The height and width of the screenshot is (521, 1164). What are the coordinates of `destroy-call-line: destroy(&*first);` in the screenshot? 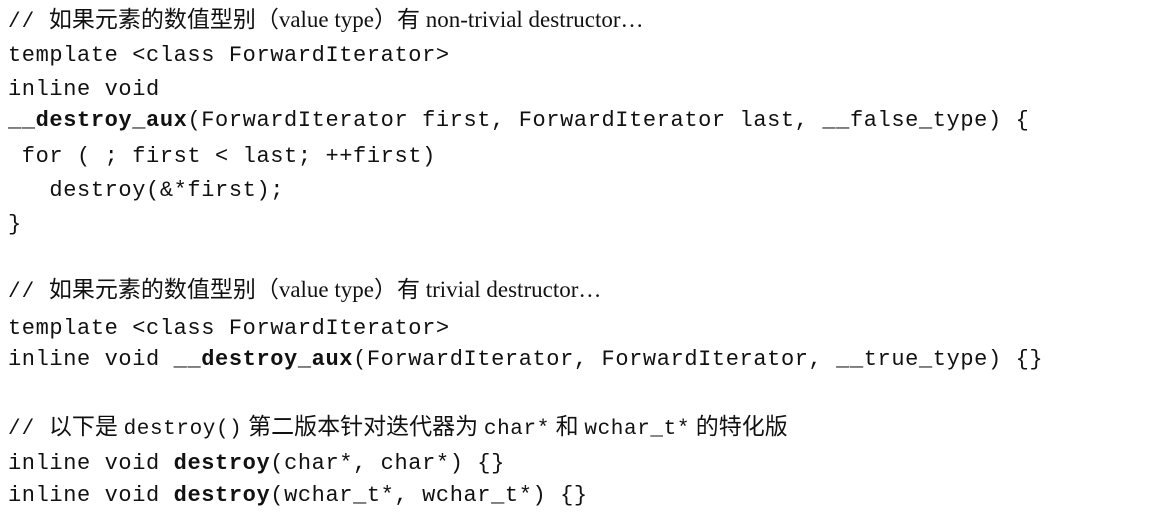 It's located at (146, 190).